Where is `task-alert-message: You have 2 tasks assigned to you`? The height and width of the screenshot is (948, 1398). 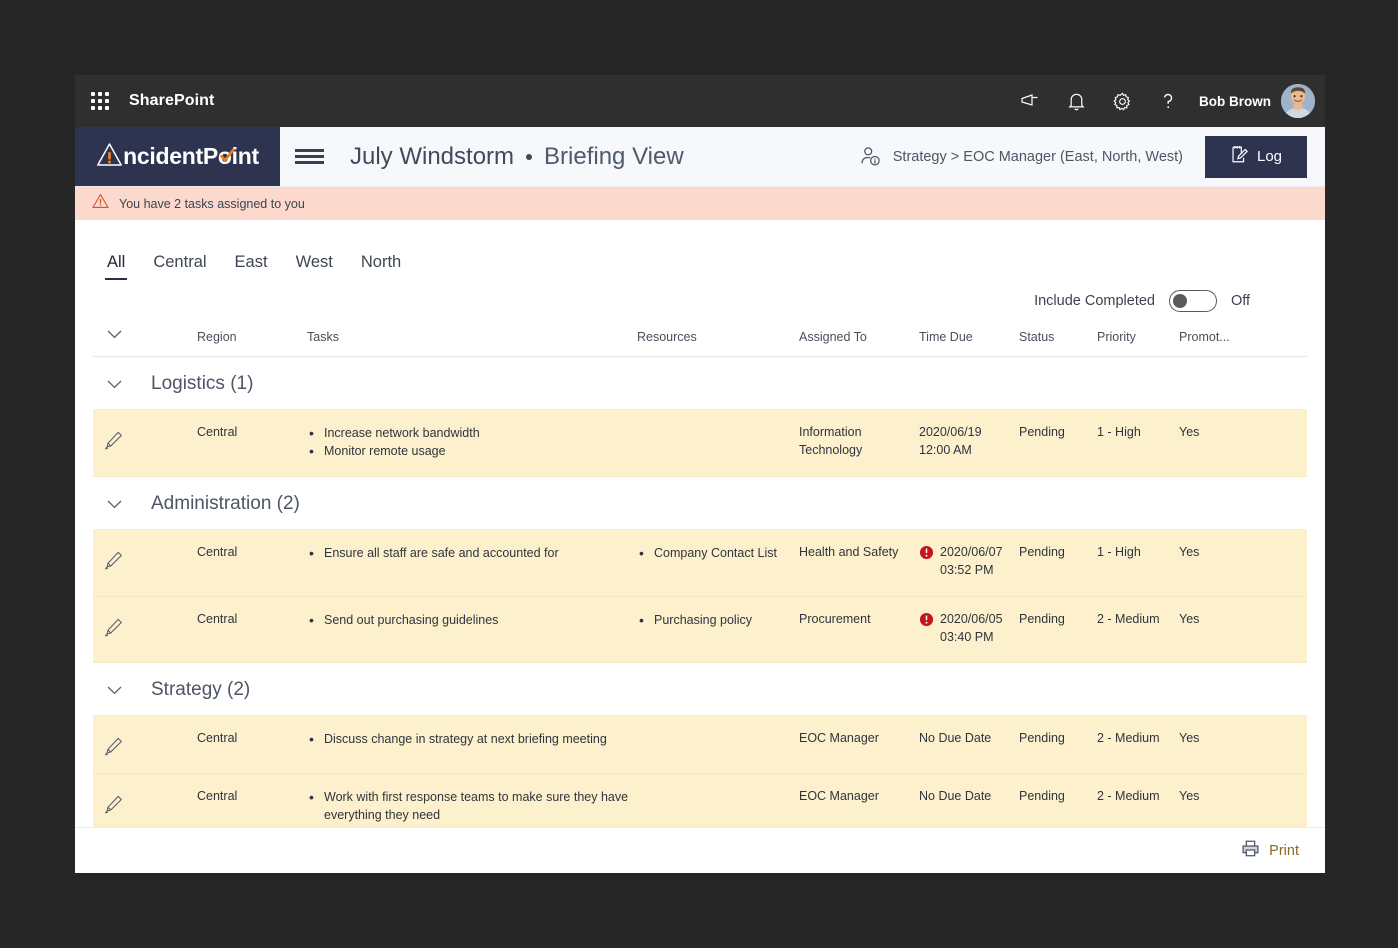 task-alert-message: You have 2 tasks assigned to you is located at coordinates (212, 203).